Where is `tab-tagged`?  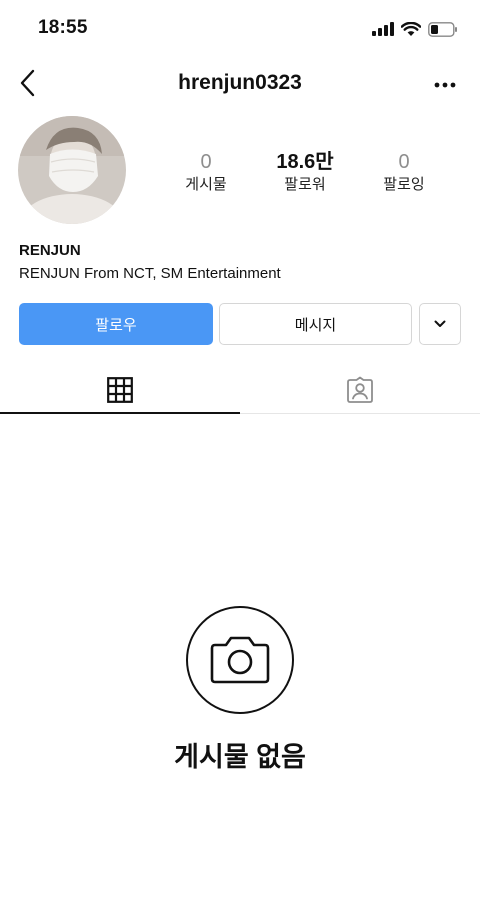
tab-tagged is located at coordinates (360, 390).